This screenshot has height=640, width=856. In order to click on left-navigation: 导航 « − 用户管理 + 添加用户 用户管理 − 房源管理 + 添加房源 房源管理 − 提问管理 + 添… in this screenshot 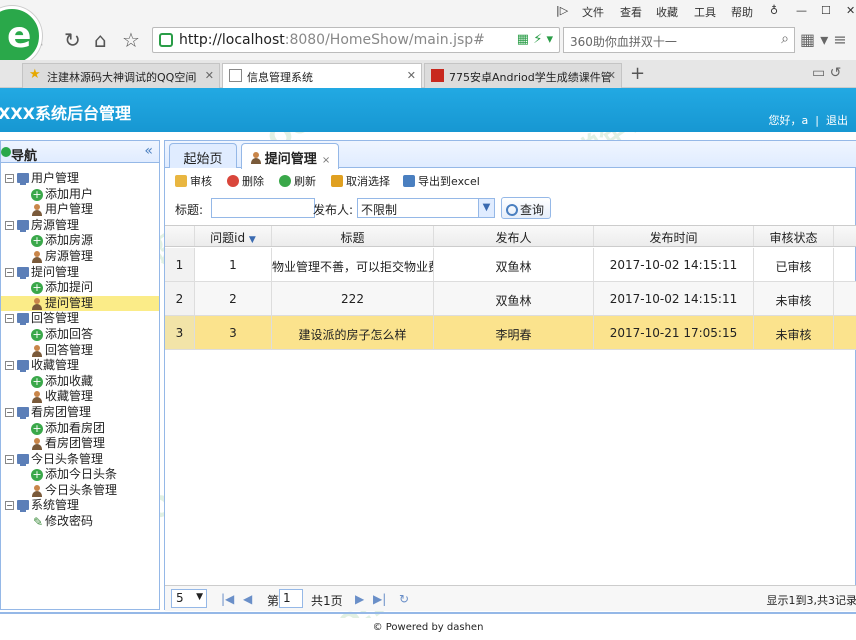, I will do `click(80, 375)`.